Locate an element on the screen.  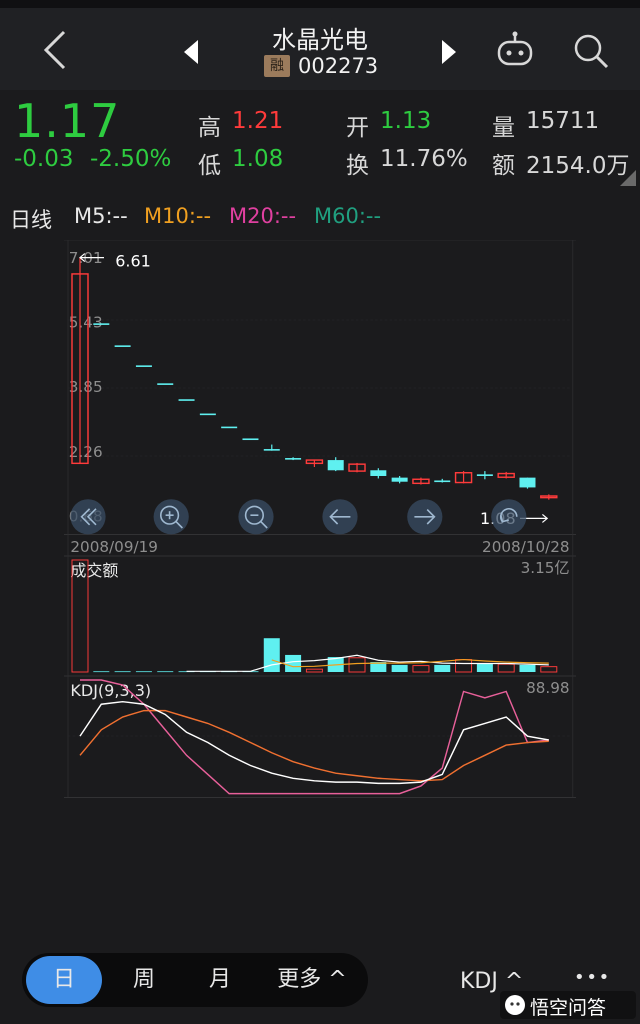
price-tick-3: 2.26 is located at coordinates (86, 452).